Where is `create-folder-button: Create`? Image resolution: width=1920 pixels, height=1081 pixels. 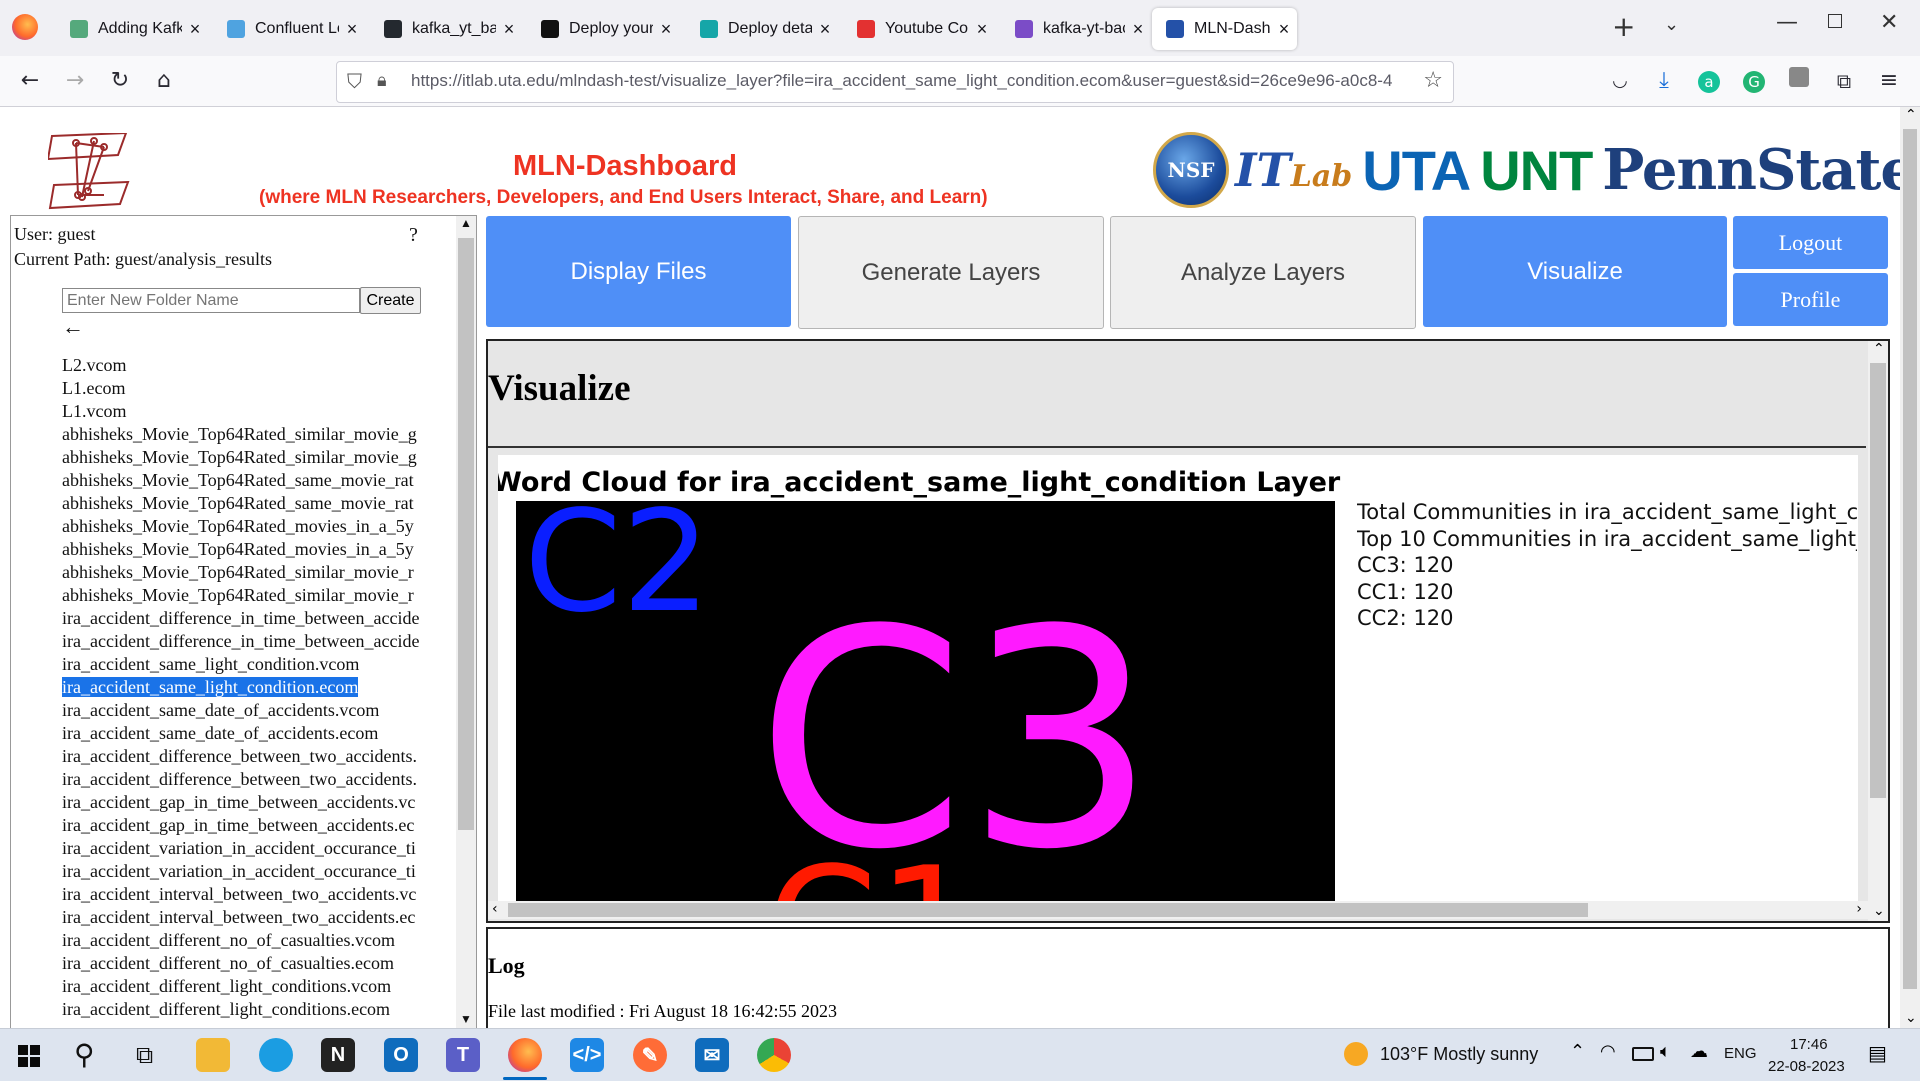 create-folder-button: Create is located at coordinates (390, 300).